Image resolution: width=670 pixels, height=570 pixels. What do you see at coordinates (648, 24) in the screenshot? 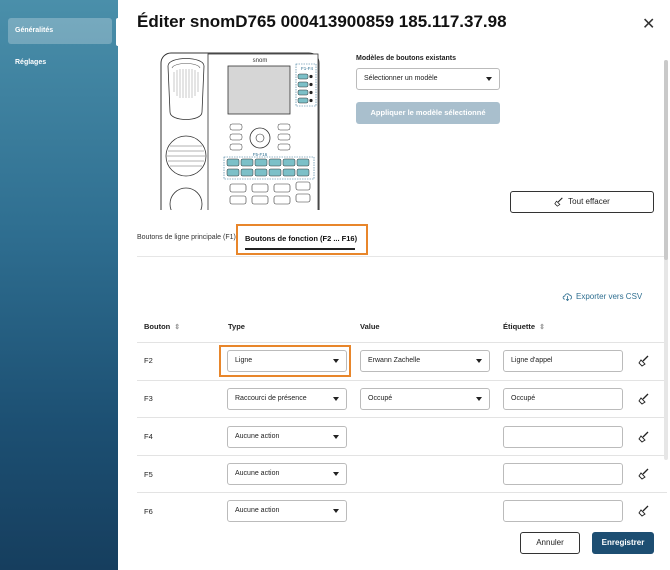
I see `close-icon: ✕` at bounding box center [648, 24].